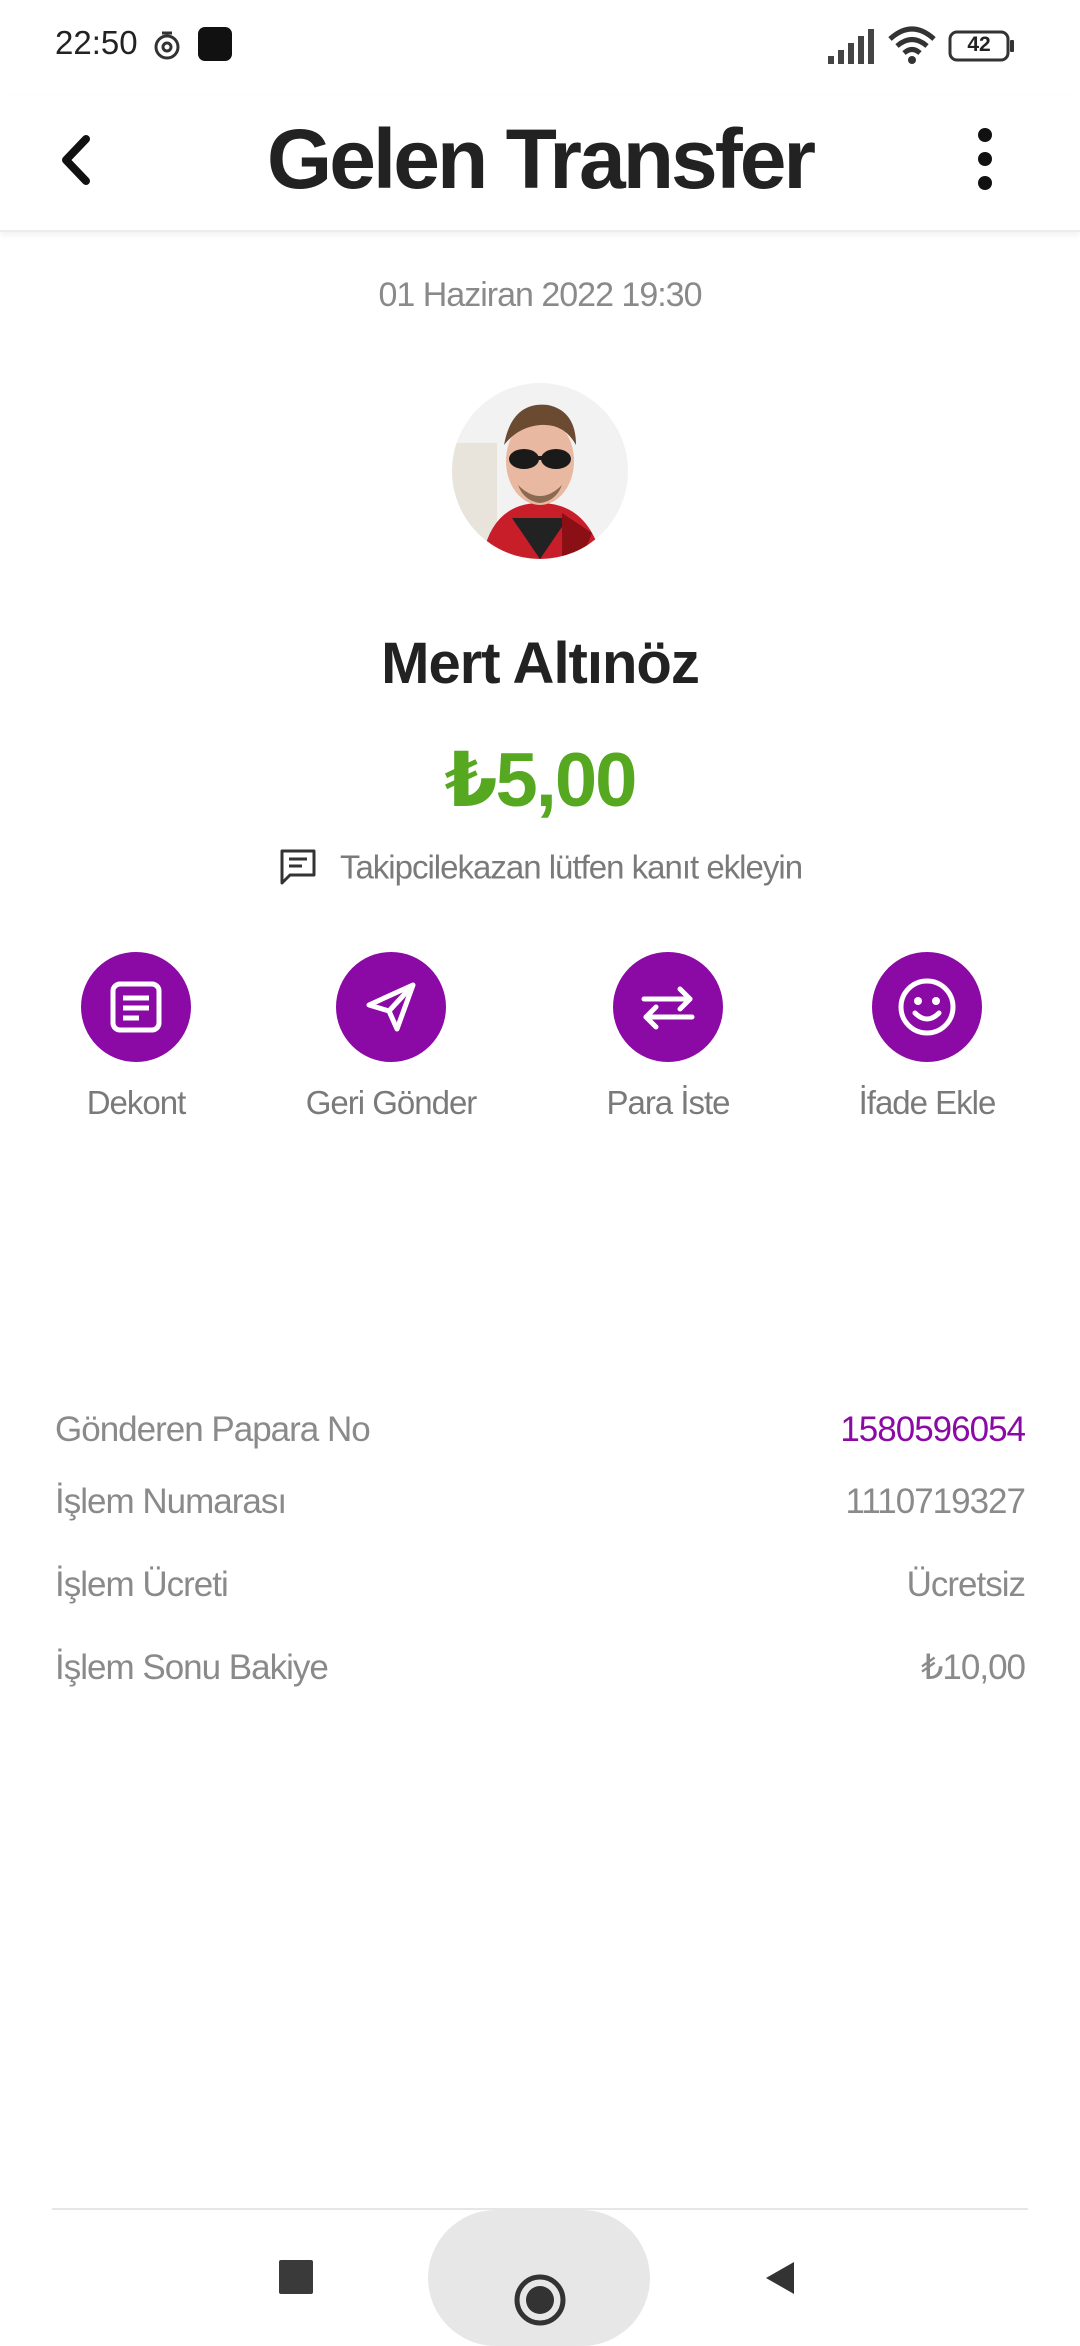 This screenshot has width=1080, height=2346. Describe the element at coordinates (540, 295) in the screenshot. I see `transfer-date: 01 Haziran 2022 19:30` at that location.